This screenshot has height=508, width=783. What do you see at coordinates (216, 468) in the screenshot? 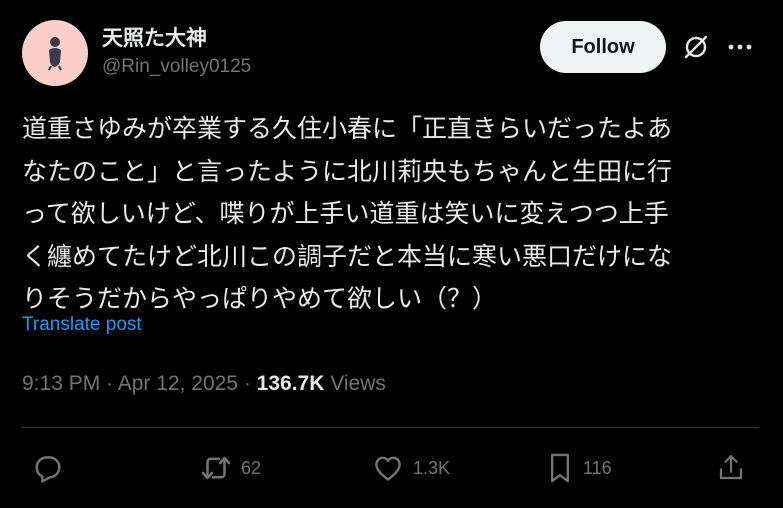
I see `repost-icon` at bounding box center [216, 468].